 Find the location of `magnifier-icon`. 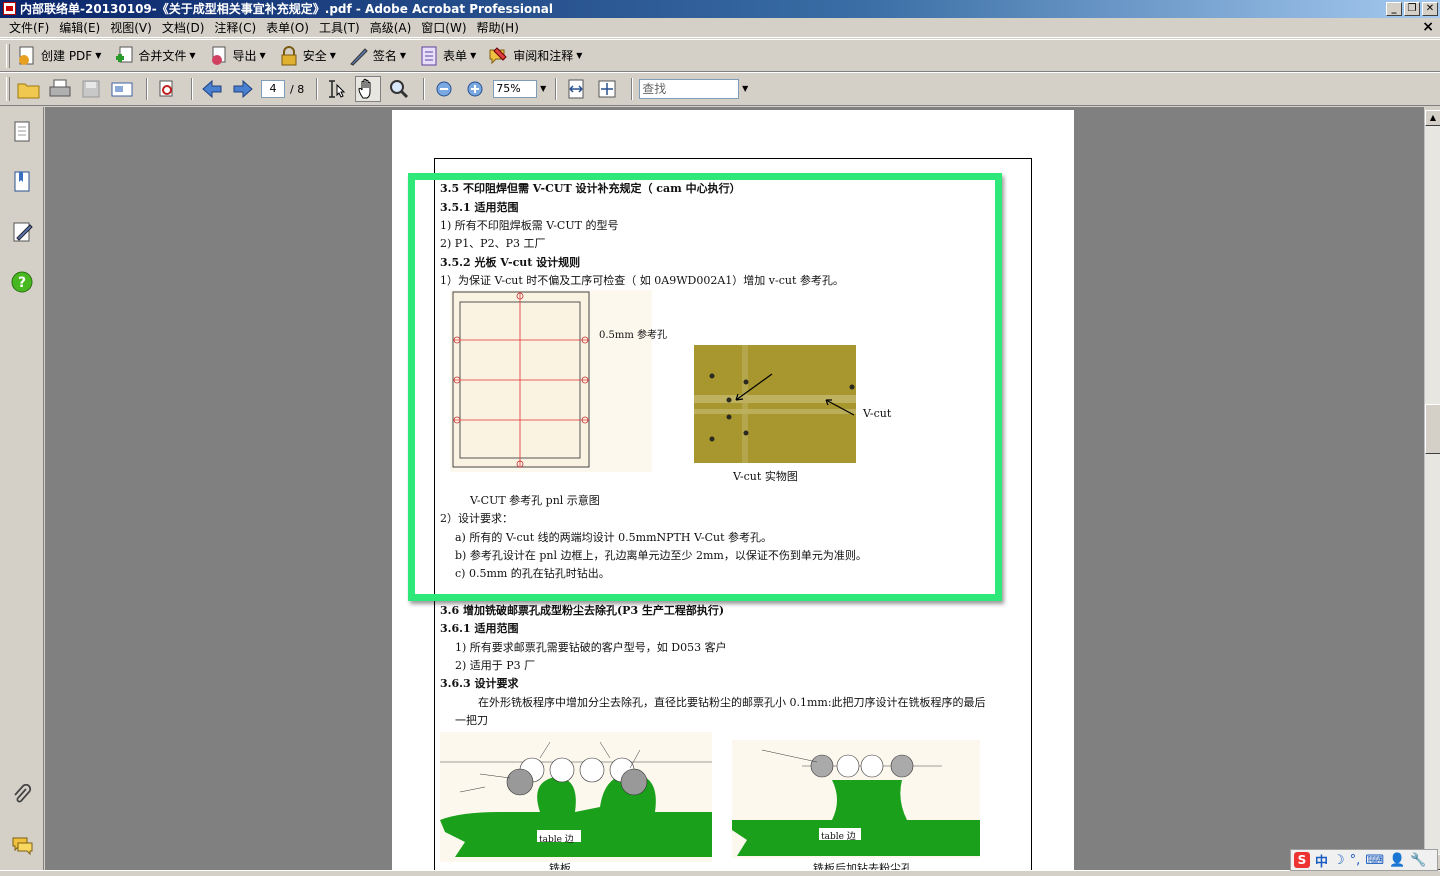

magnifier-icon is located at coordinates (399, 89).